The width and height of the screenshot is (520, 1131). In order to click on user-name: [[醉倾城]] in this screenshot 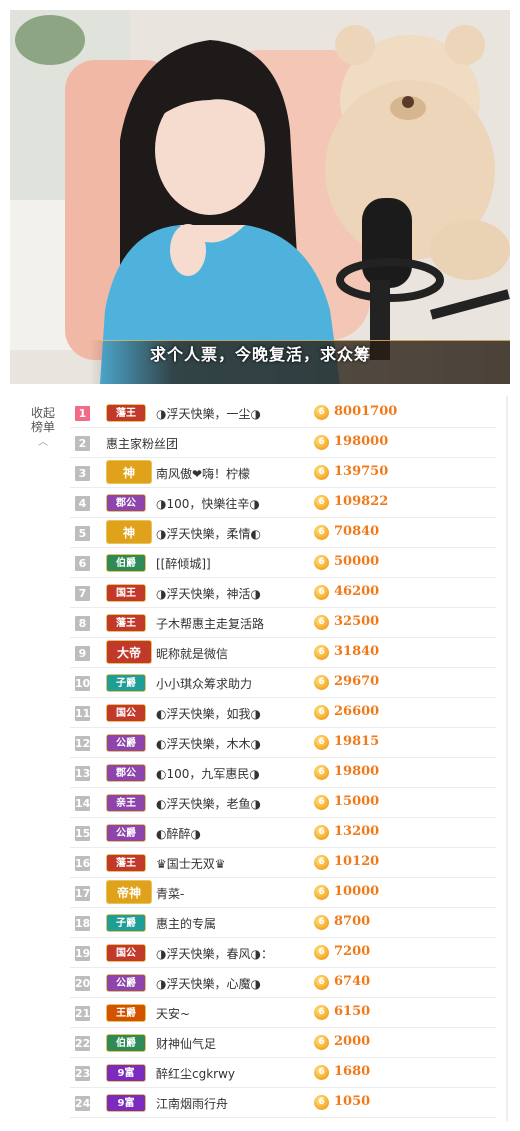, I will do `click(183, 563)`.